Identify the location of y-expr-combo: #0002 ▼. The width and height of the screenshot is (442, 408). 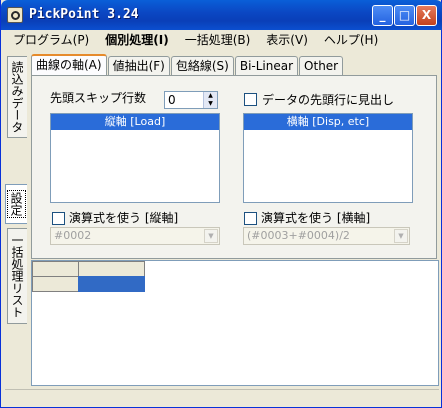
(135, 236).